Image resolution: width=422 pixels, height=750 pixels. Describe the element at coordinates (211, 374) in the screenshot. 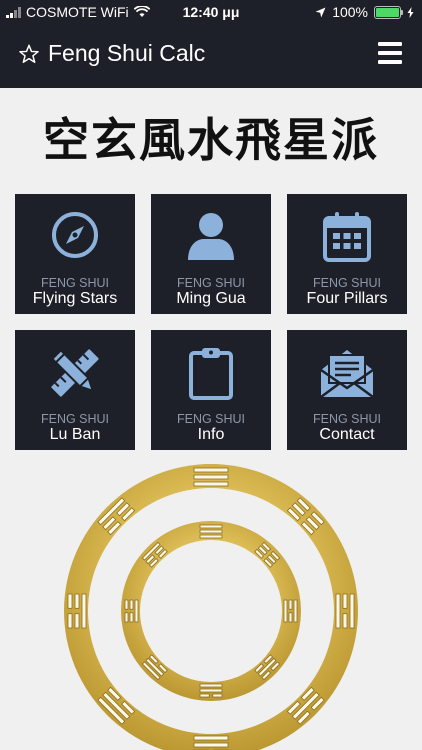

I see `clipboard-icon` at that location.